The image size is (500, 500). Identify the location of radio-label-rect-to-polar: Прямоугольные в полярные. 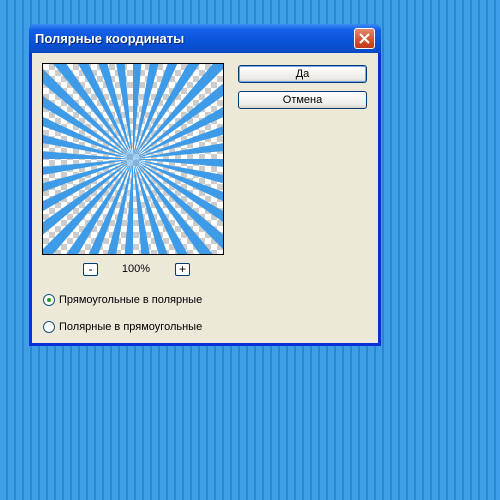
(131, 300).